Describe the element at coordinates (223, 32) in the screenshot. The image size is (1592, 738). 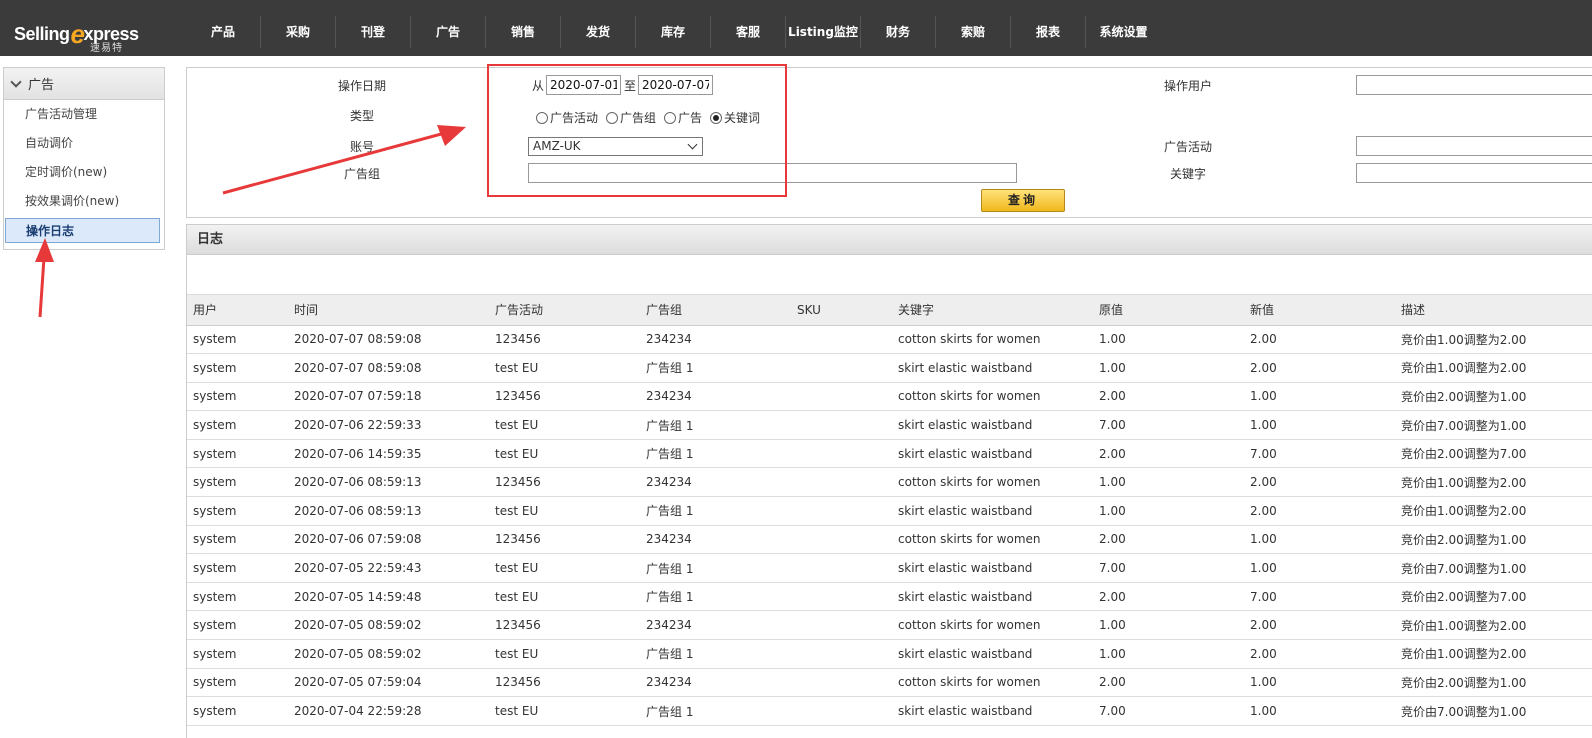
I see `nav-item: 产品` at that location.